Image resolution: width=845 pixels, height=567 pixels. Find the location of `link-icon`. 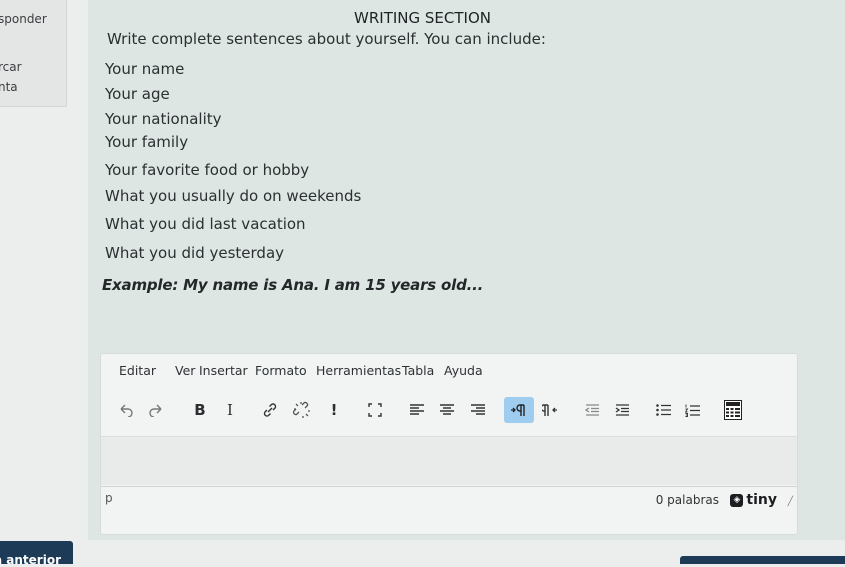

link-icon is located at coordinates (270, 410).